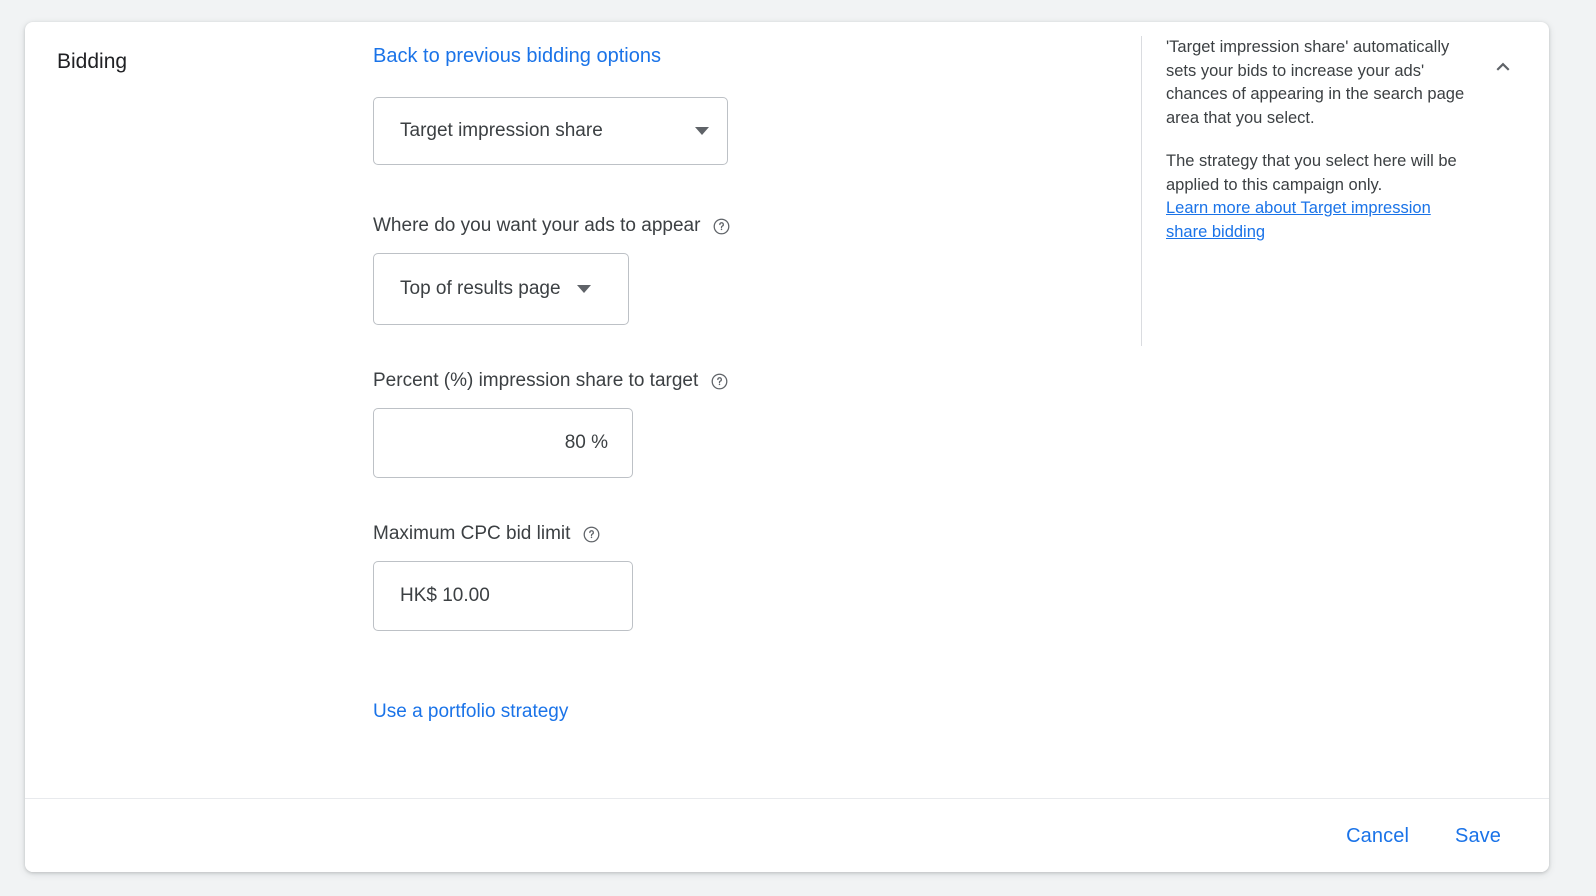  I want to click on ad-location-label: Where do you want your ads to appear, so click(537, 225).